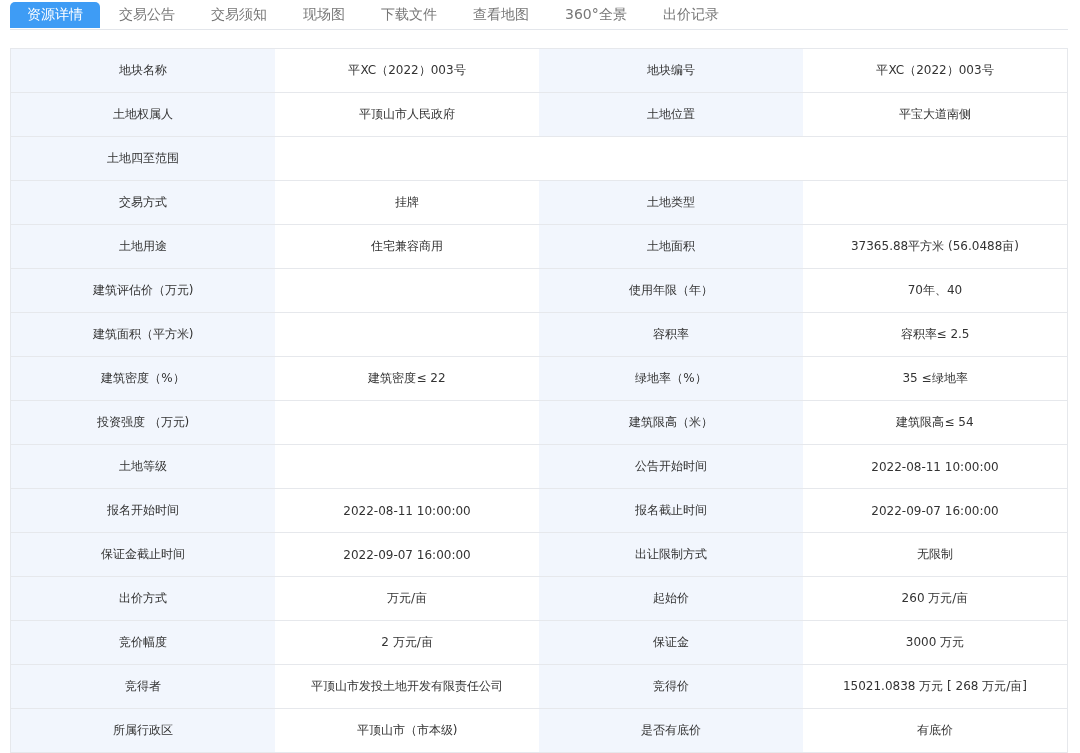 This screenshot has width=1080, height=753. Describe the element at coordinates (147, 15) in the screenshot. I see `tab: 交易公告` at that location.